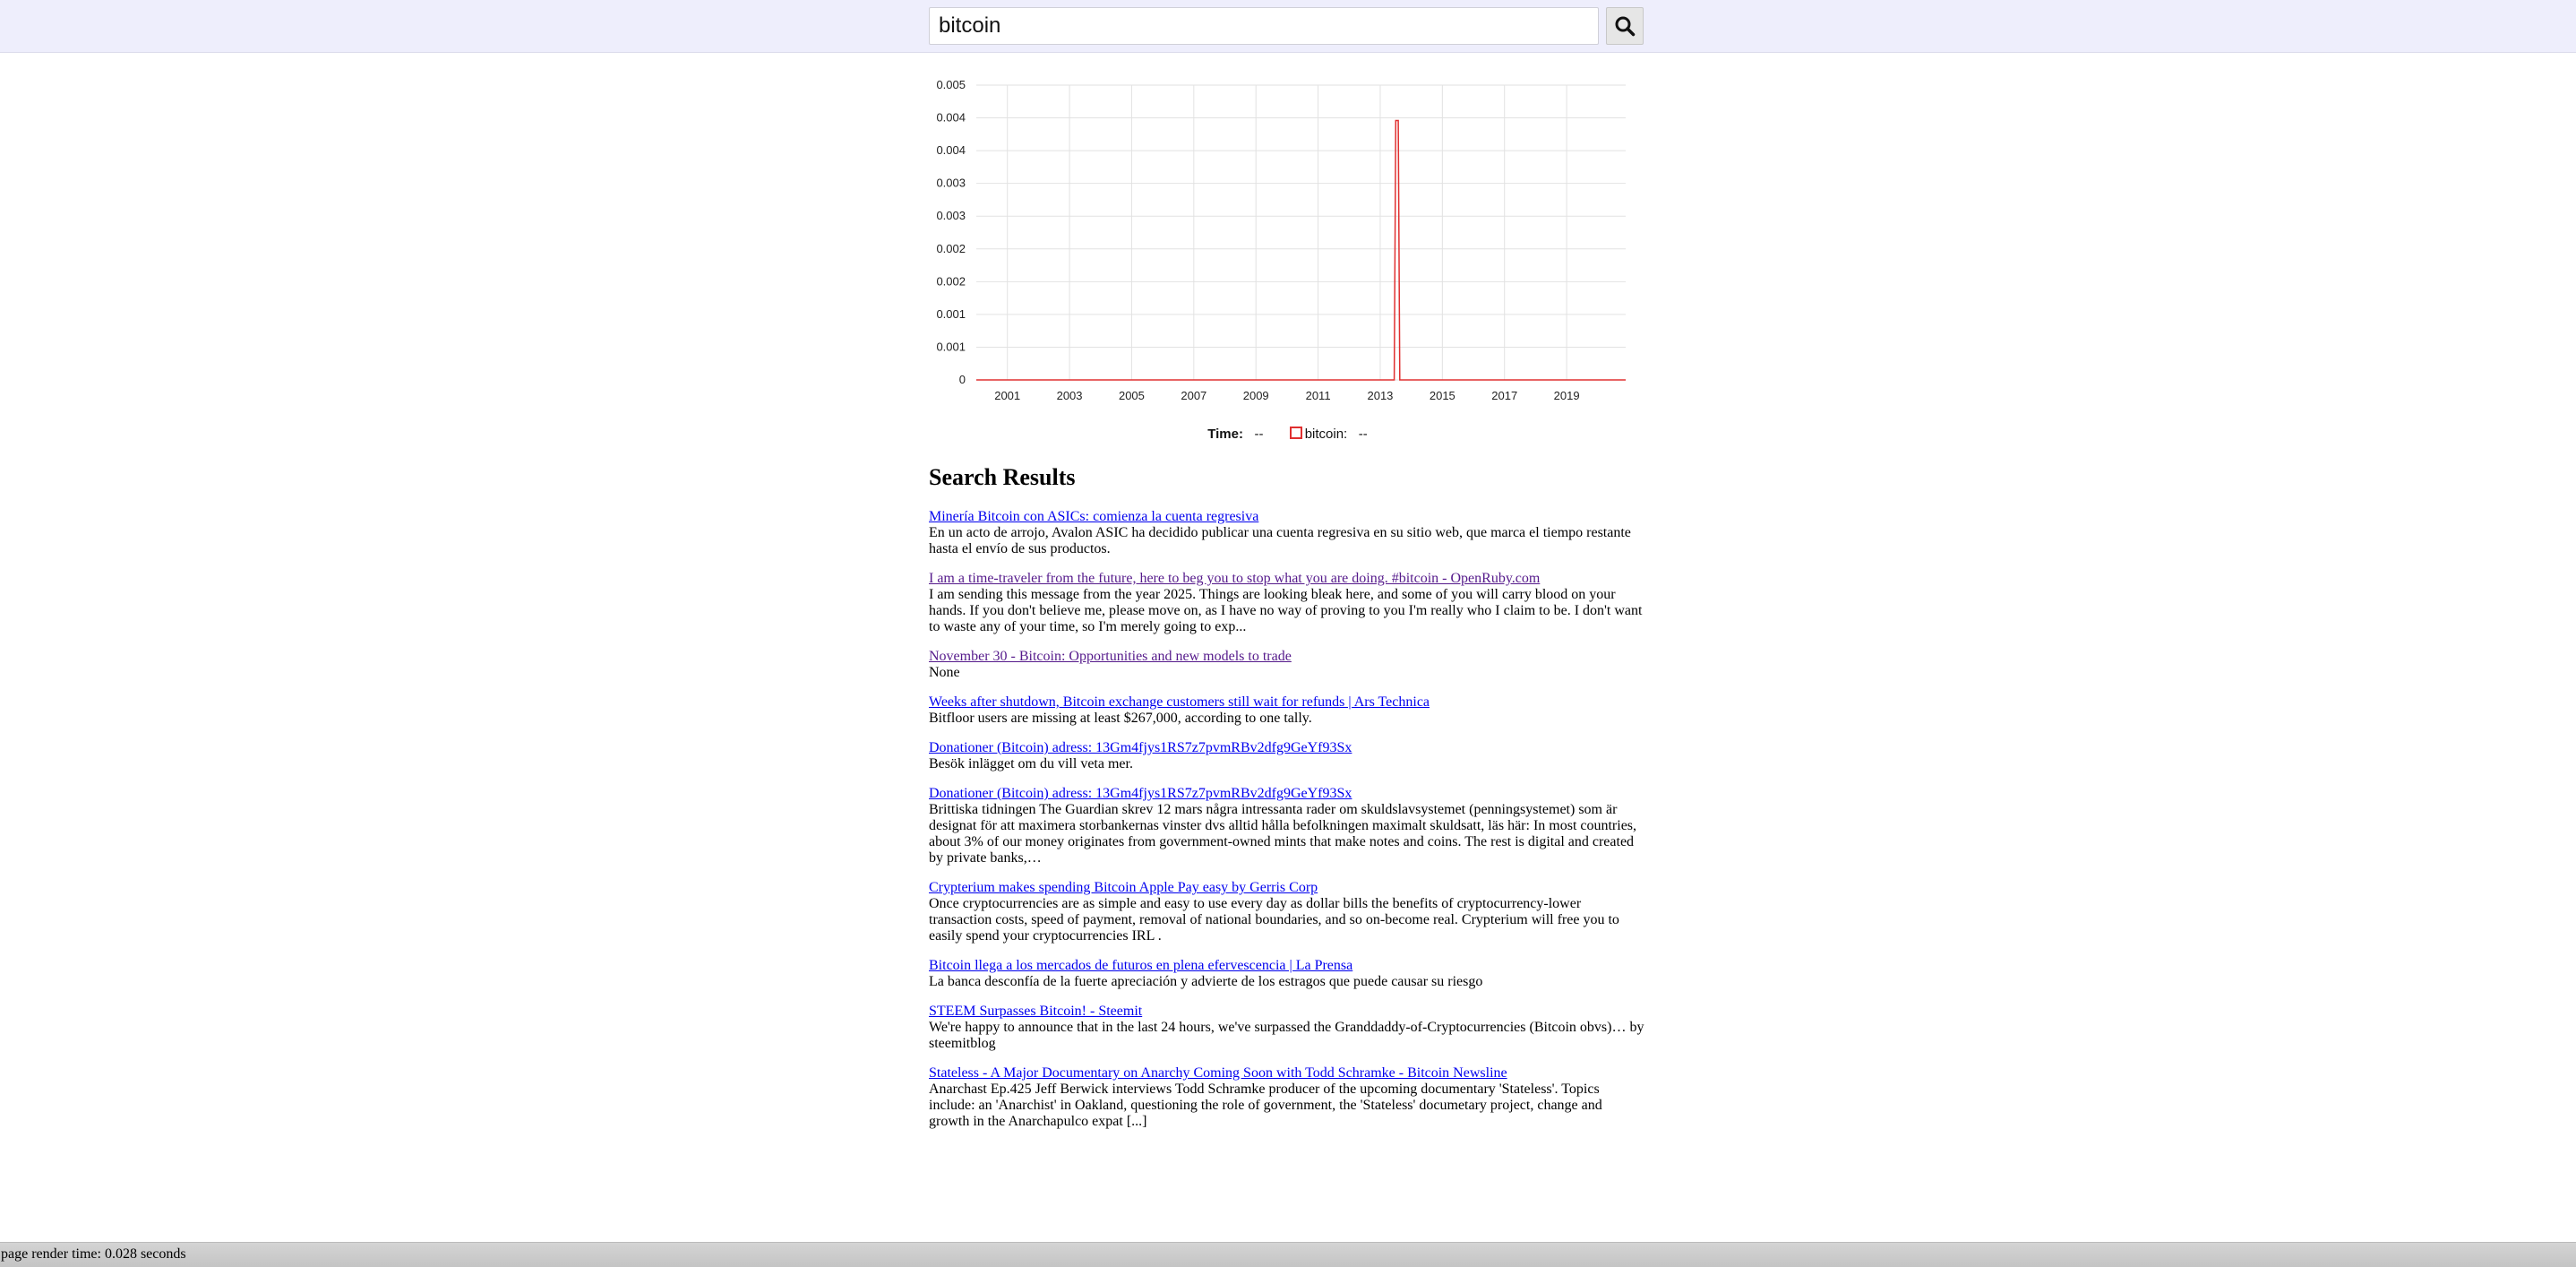  I want to click on x-tick-label: 2013, so click(1380, 396).